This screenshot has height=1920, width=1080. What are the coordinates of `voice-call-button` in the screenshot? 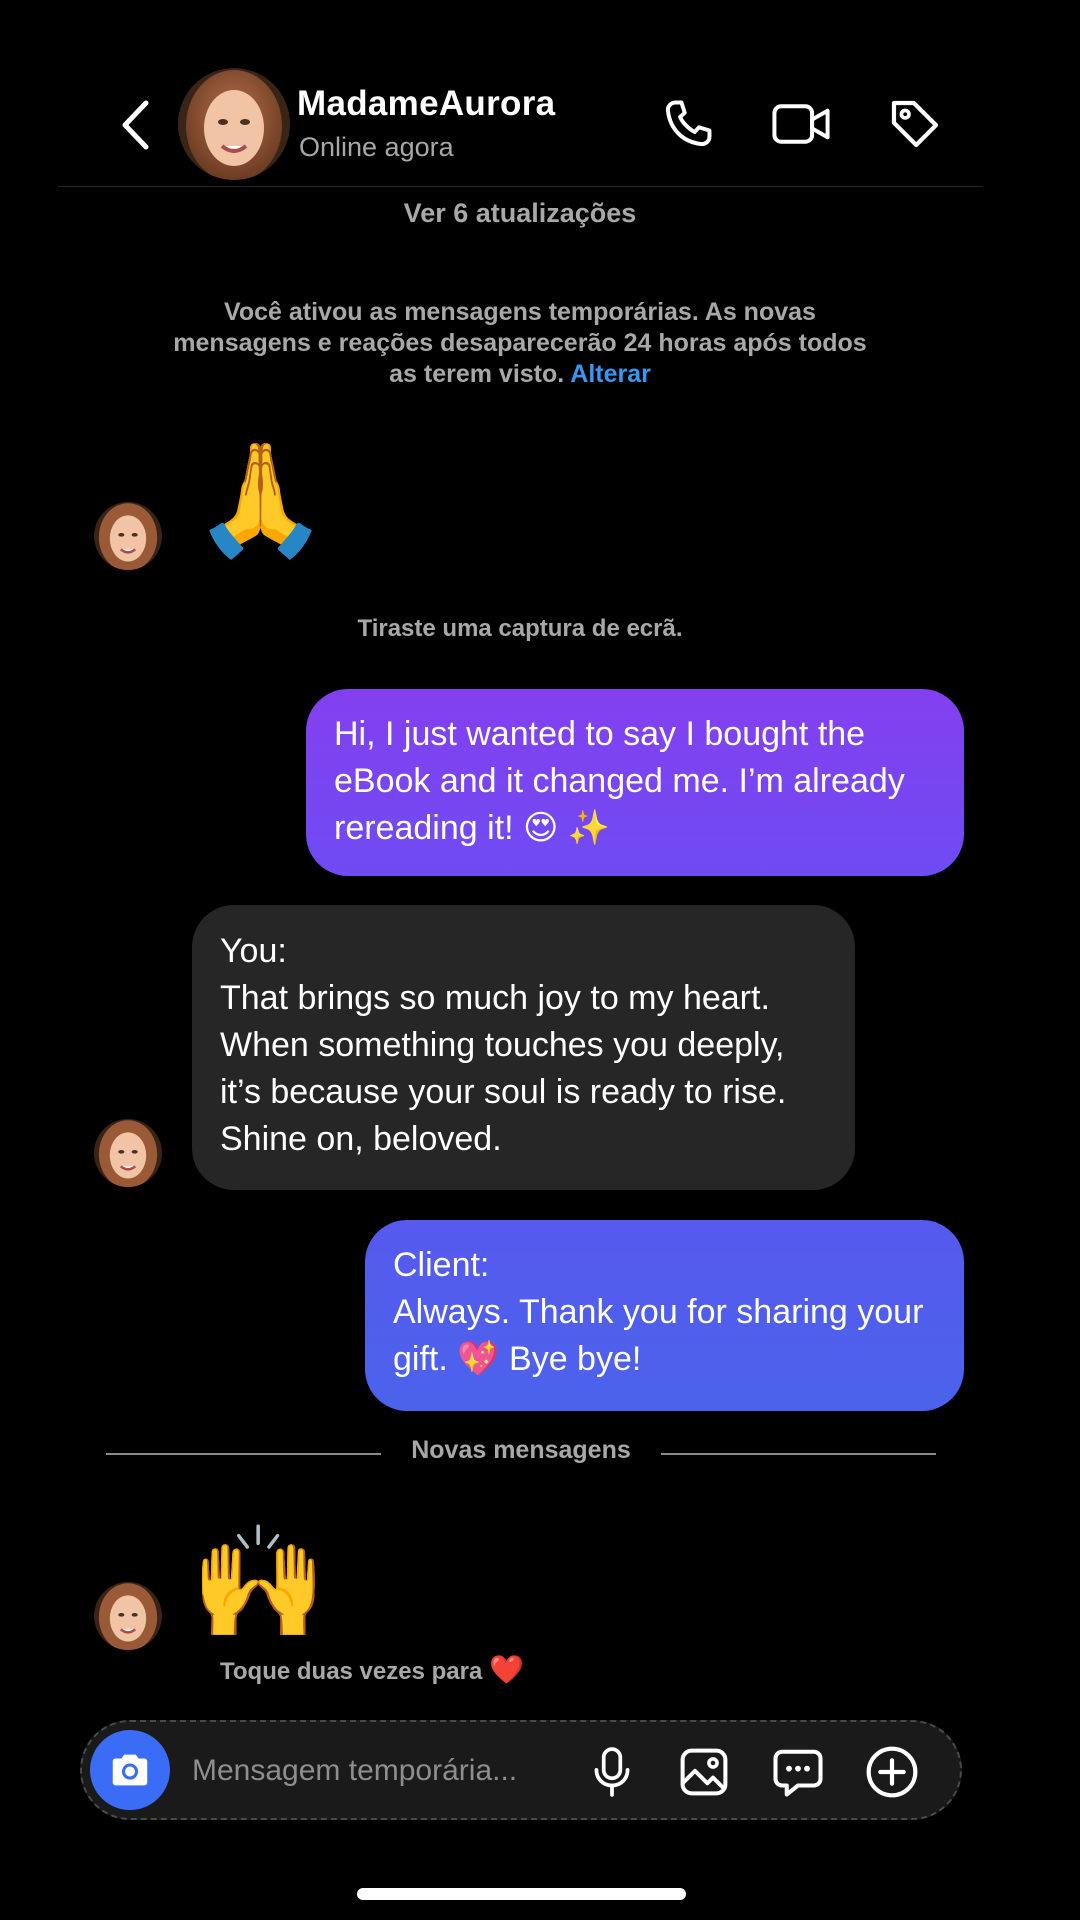 It's located at (688, 124).